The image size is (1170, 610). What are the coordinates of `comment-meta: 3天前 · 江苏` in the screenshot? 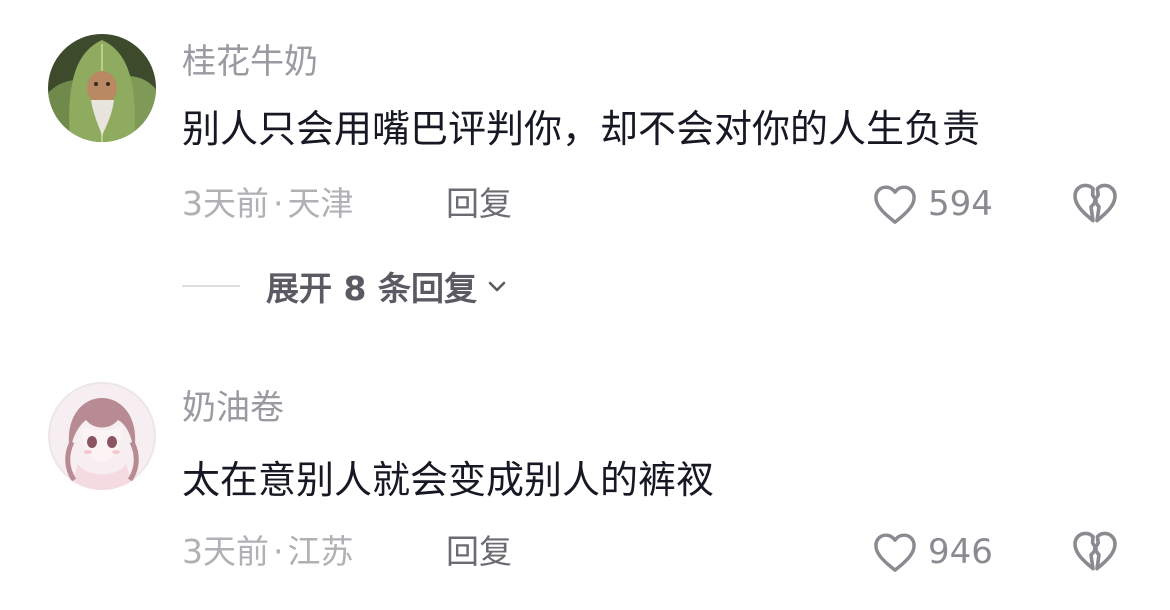 It's located at (268, 552).